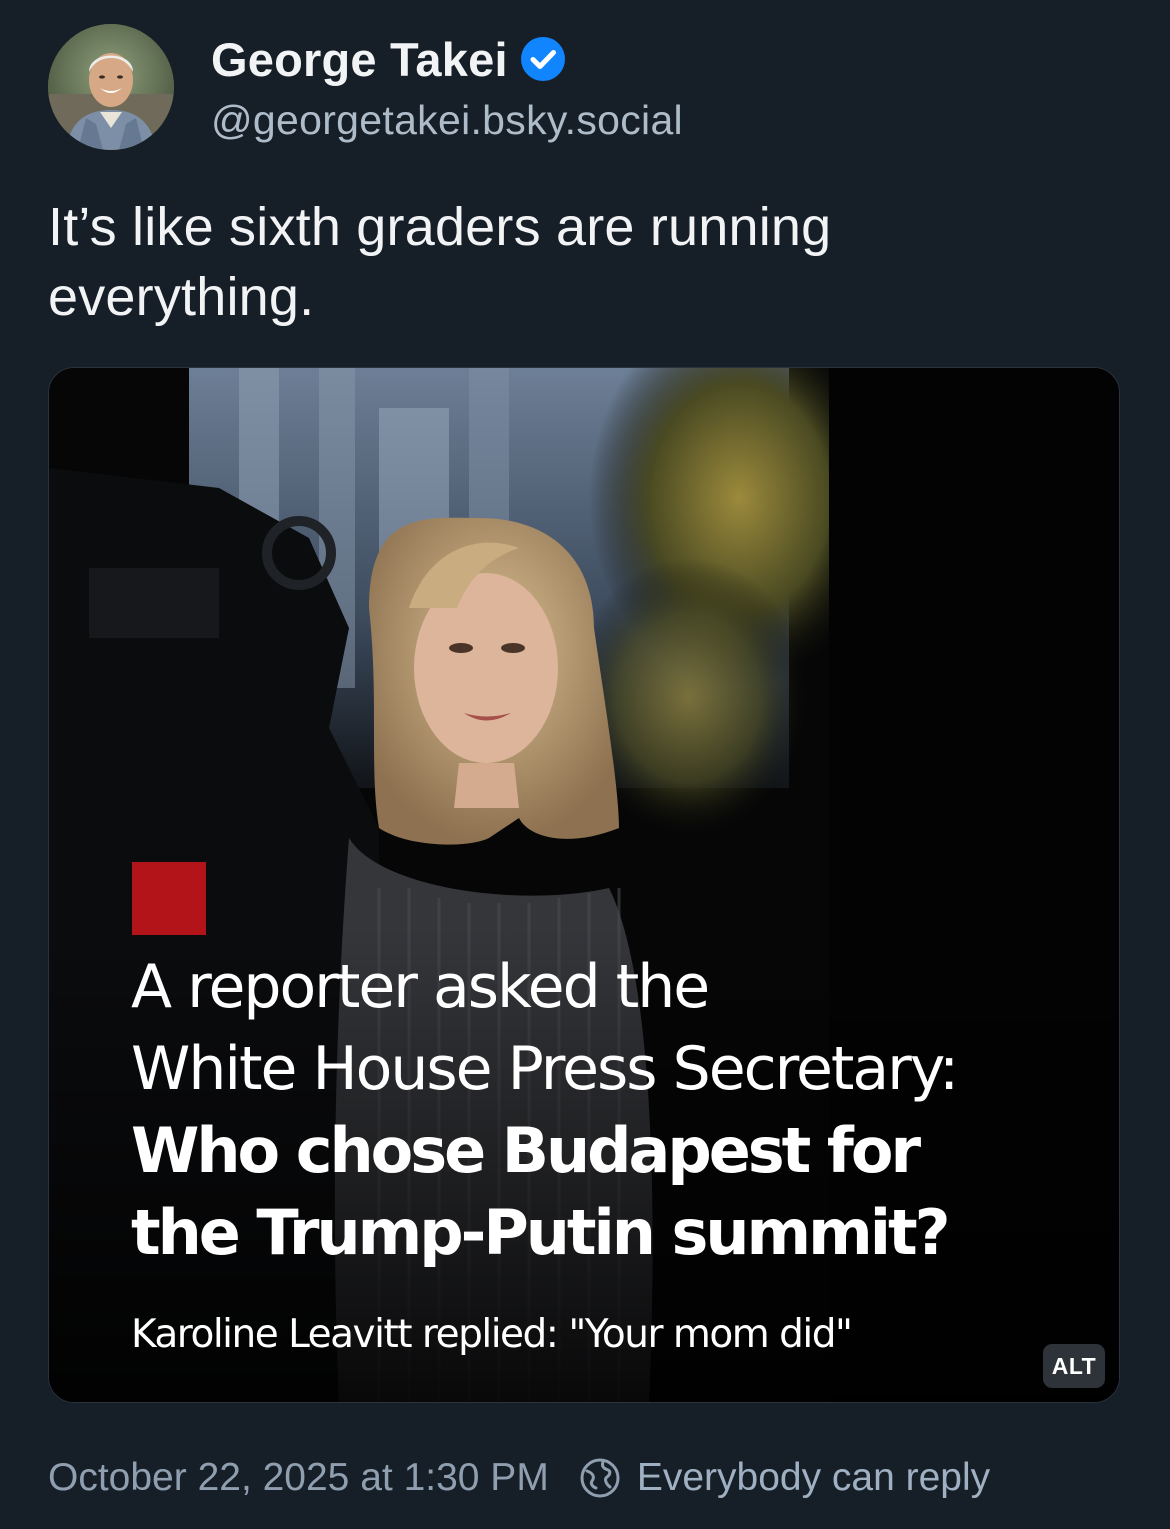 This screenshot has height=1529, width=1170. What do you see at coordinates (492, 1334) in the screenshot?
I see `image-caption-reply: Karoline Leavitt replied: "Your mom did"` at bounding box center [492, 1334].